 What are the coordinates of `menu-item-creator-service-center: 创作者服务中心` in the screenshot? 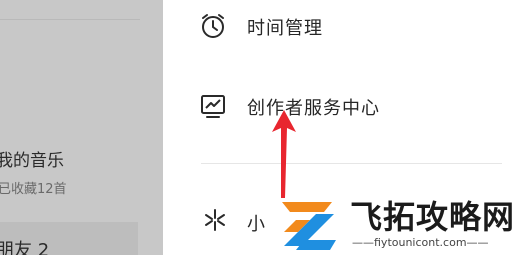 It's located at (341, 104).